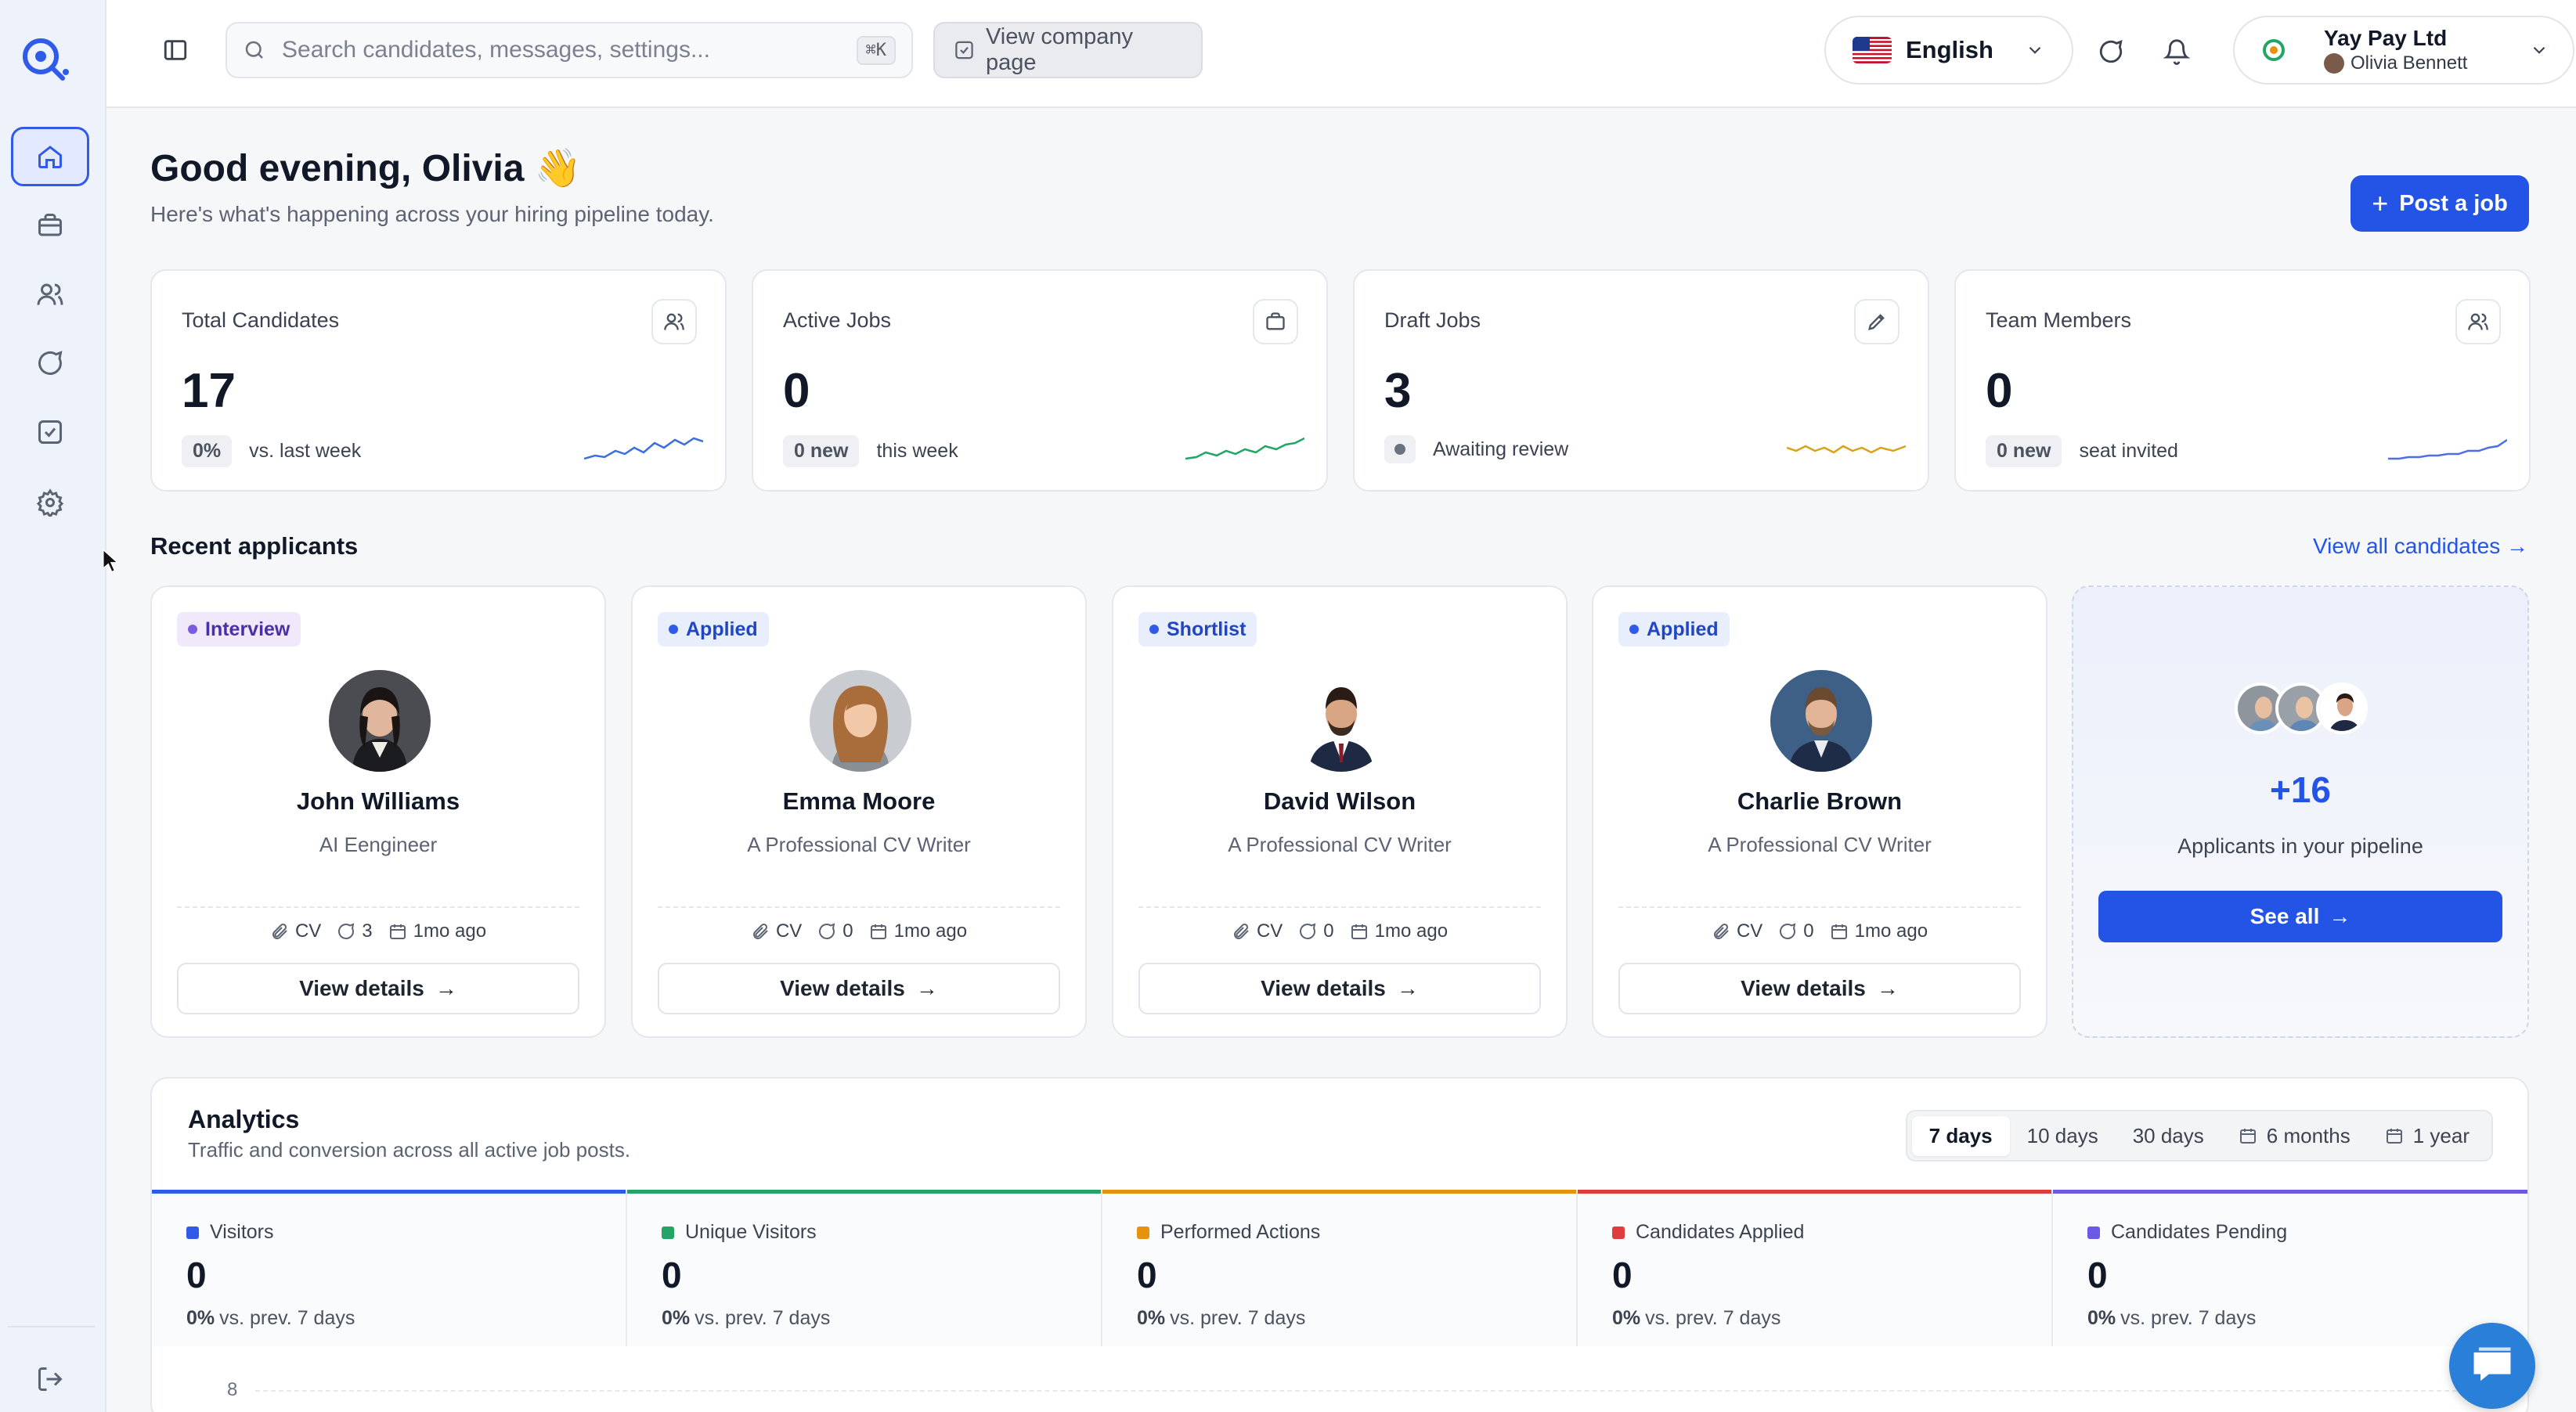 The image size is (2576, 1412). What do you see at coordinates (175, 50) in the screenshot?
I see `sidebar-toggle-button` at bounding box center [175, 50].